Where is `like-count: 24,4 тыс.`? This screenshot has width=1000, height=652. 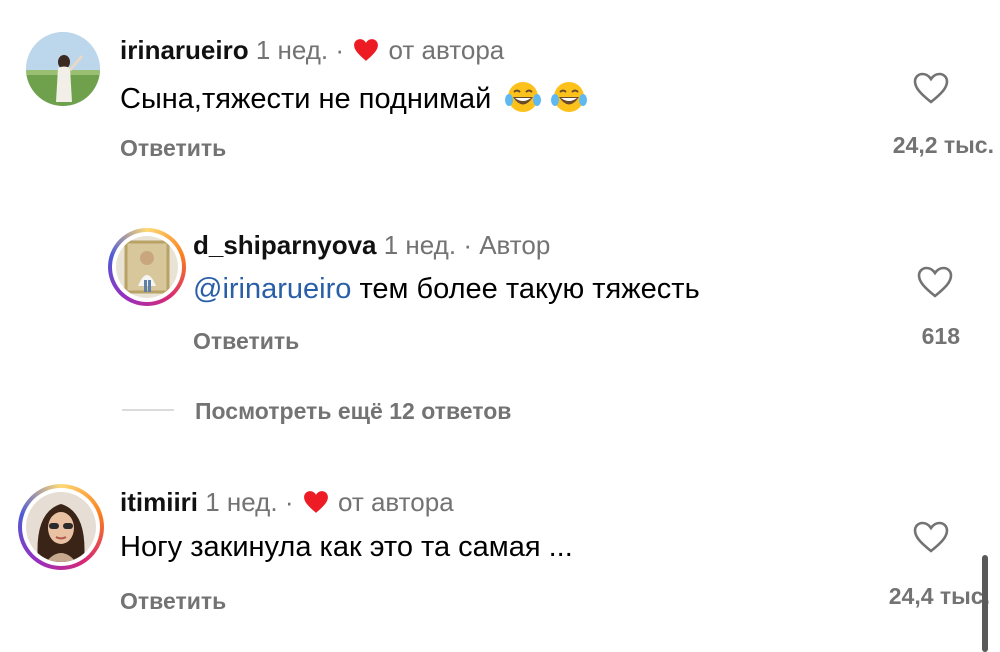
like-count: 24,4 тыс. is located at coordinates (939, 596).